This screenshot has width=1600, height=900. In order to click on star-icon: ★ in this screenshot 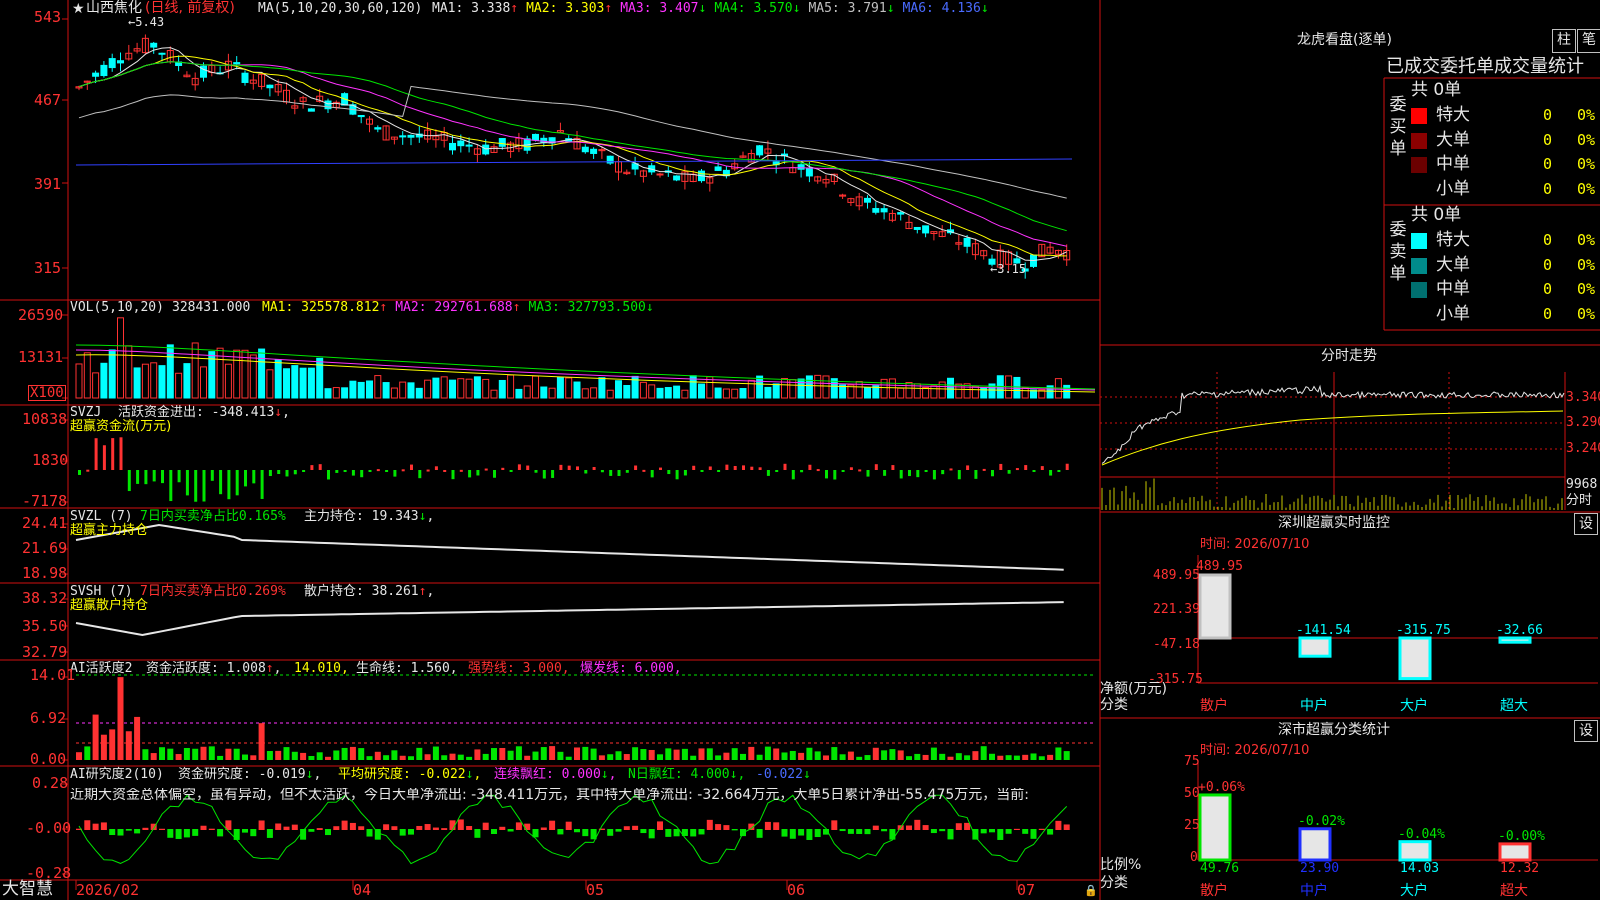, I will do `click(78, 9)`.